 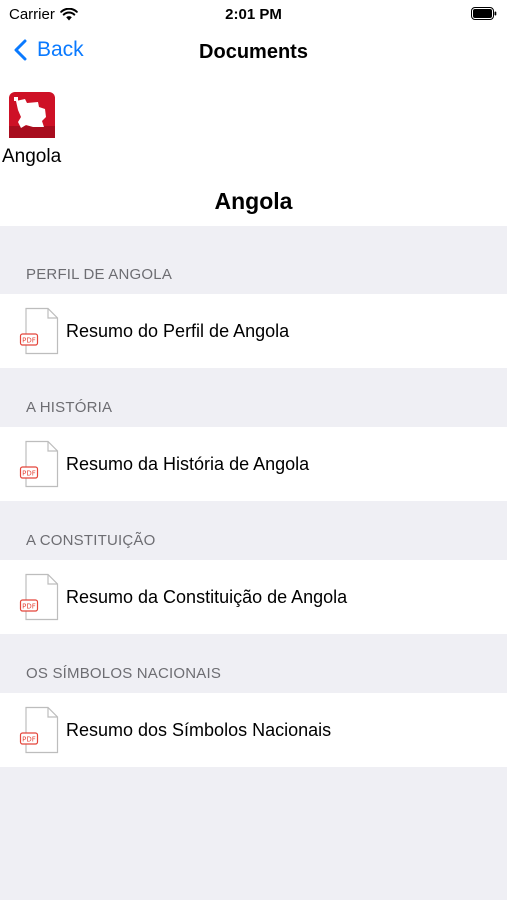 I want to click on section-header-perfil: PERFIL DE ANGOLA, so click(x=99, y=274).